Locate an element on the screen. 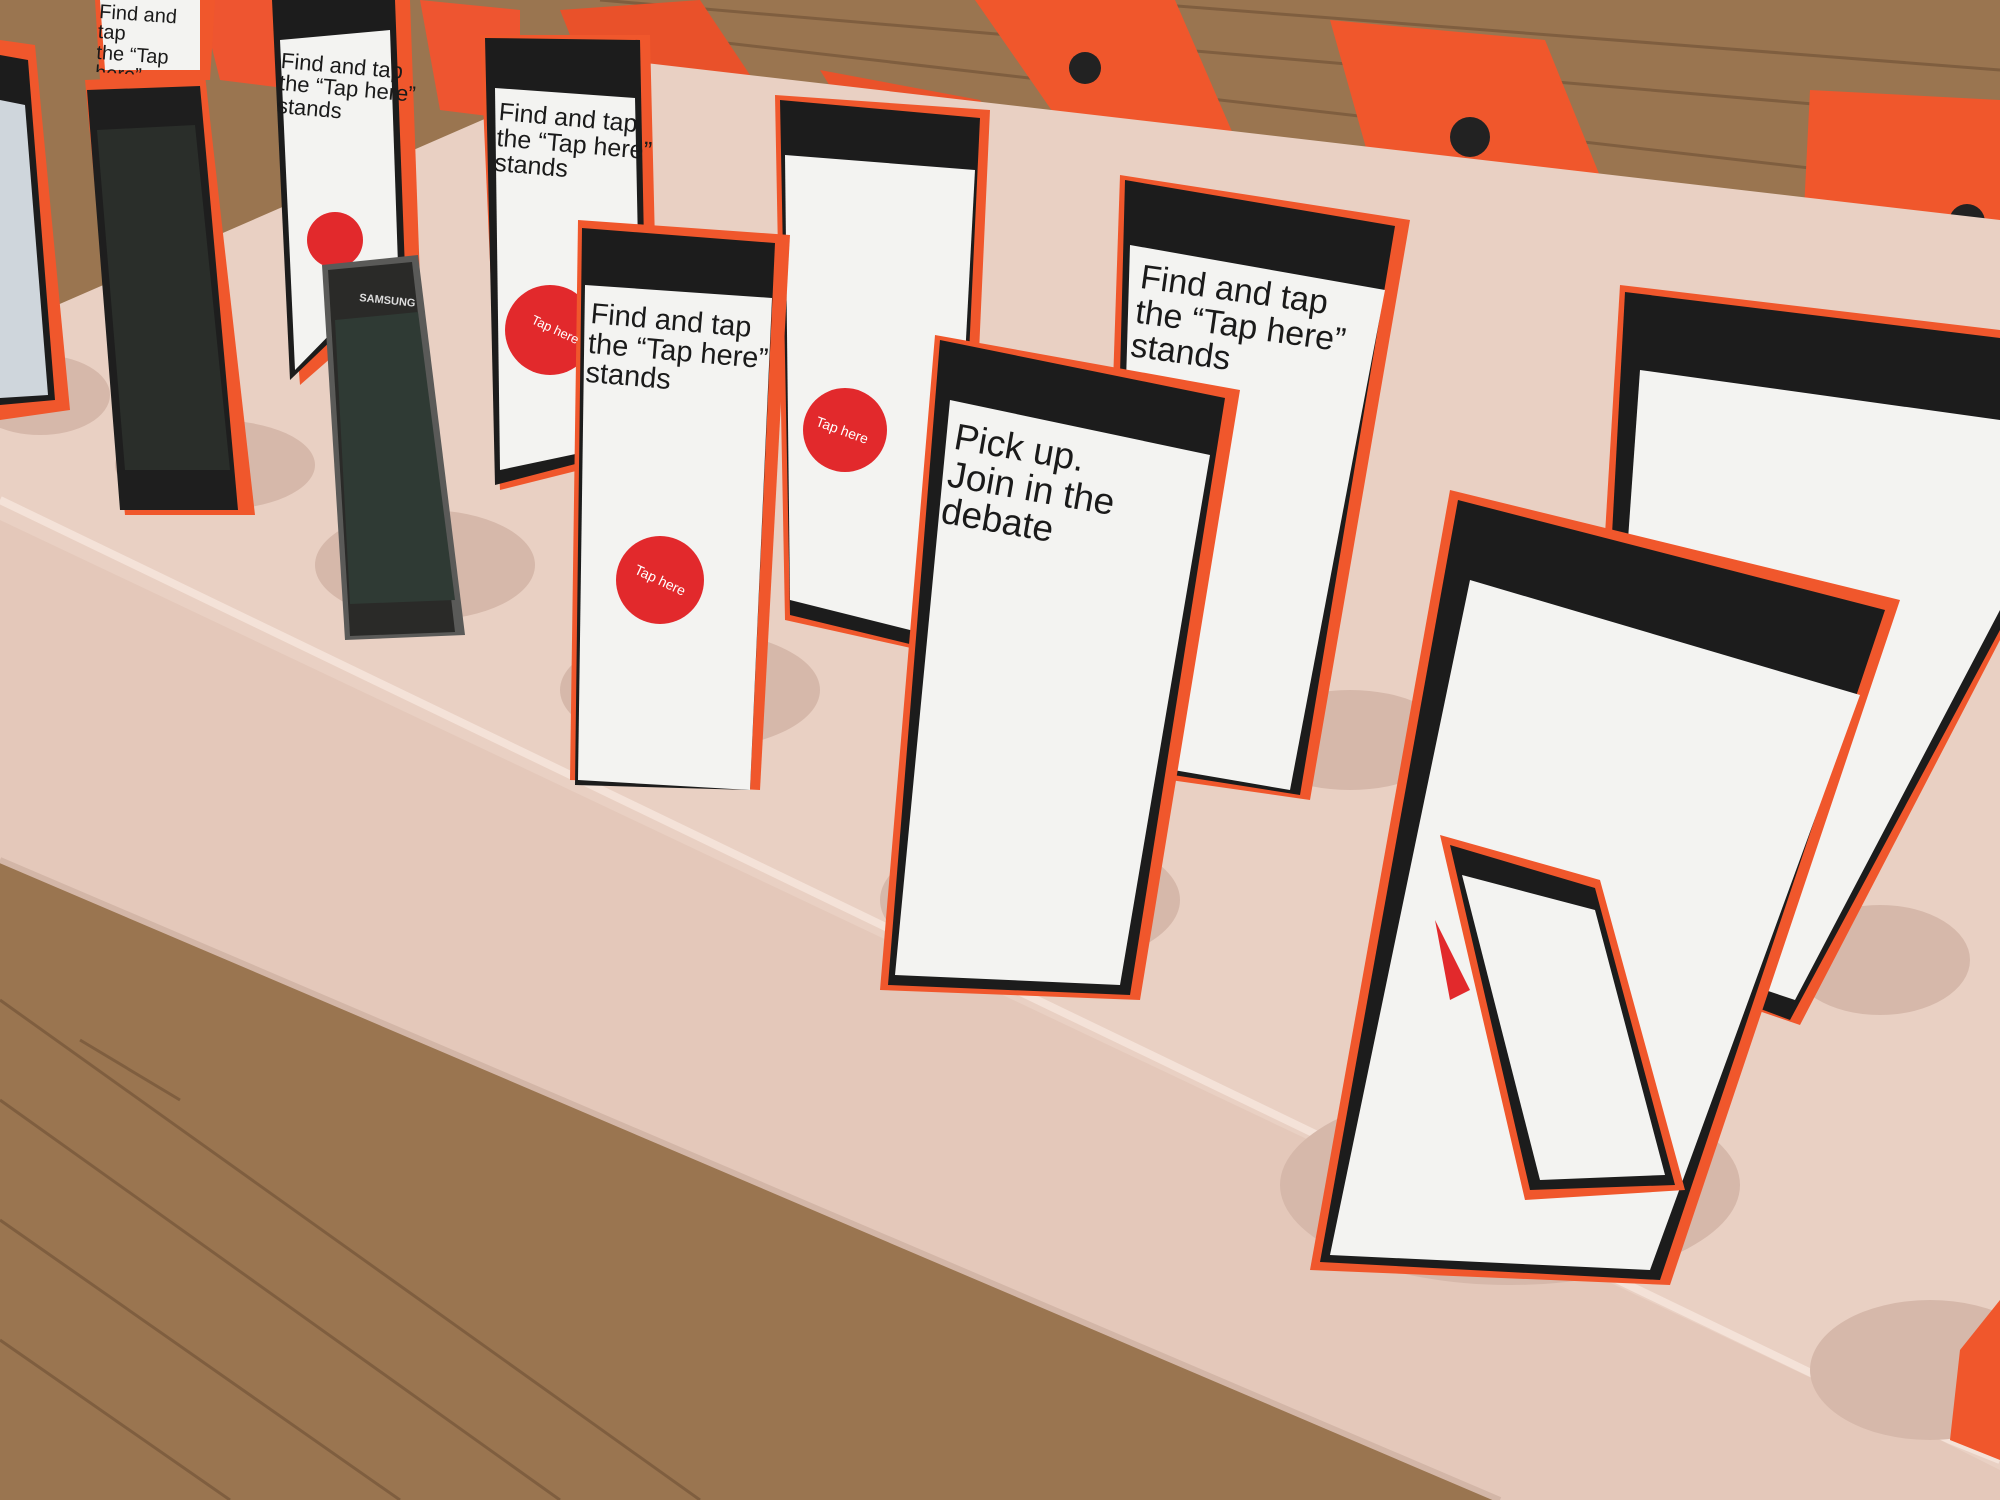  screen-text-find-tap-far: Find and tap the “Tap here” stands is located at coordinates (346, 86).